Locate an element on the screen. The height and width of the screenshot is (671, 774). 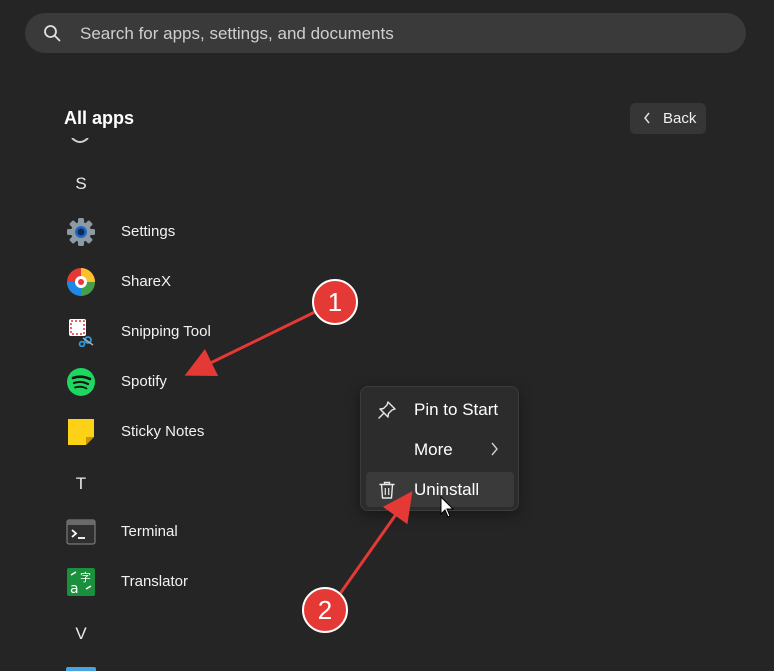
mouse-cursor-icon is located at coordinates (447, 506).